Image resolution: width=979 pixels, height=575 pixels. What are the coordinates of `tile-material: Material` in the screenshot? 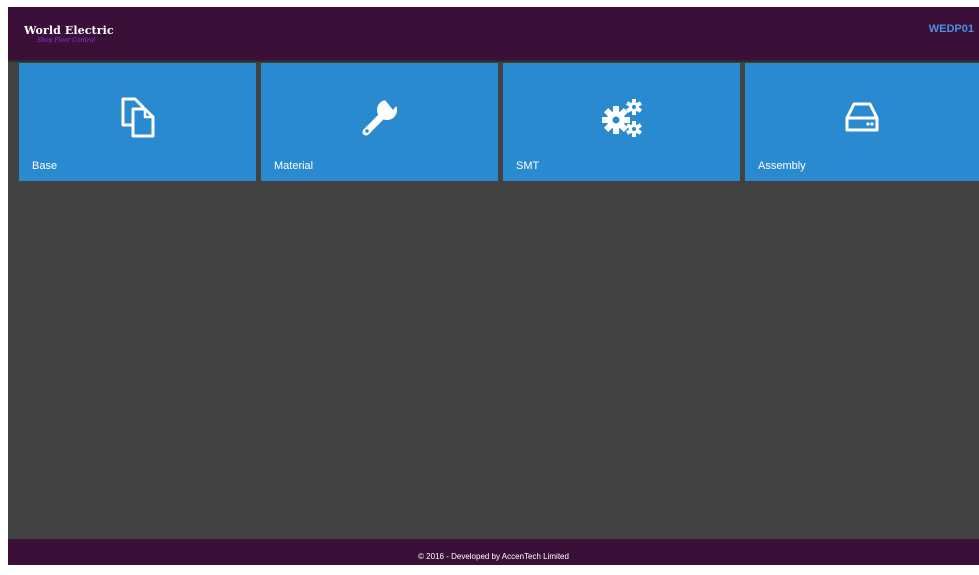 It's located at (379, 122).